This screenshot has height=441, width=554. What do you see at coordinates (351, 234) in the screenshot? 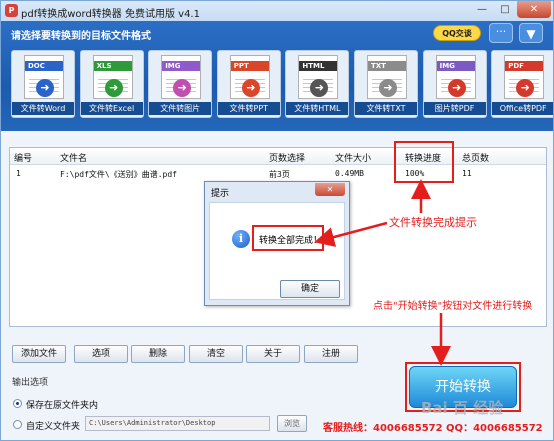
I see `arrow-to-message` at bounding box center [351, 234].